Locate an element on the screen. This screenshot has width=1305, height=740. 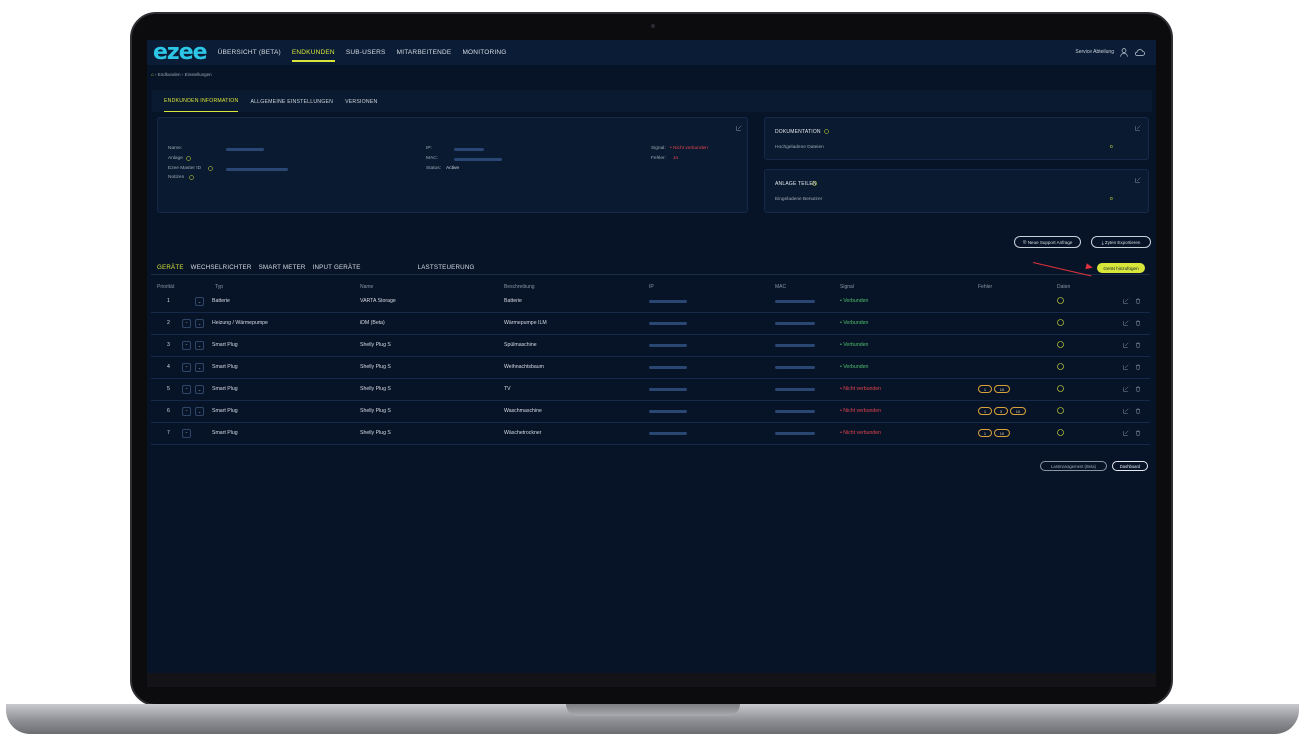
tab-smart-meter: SMART METER is located at coordinates (282, 267).